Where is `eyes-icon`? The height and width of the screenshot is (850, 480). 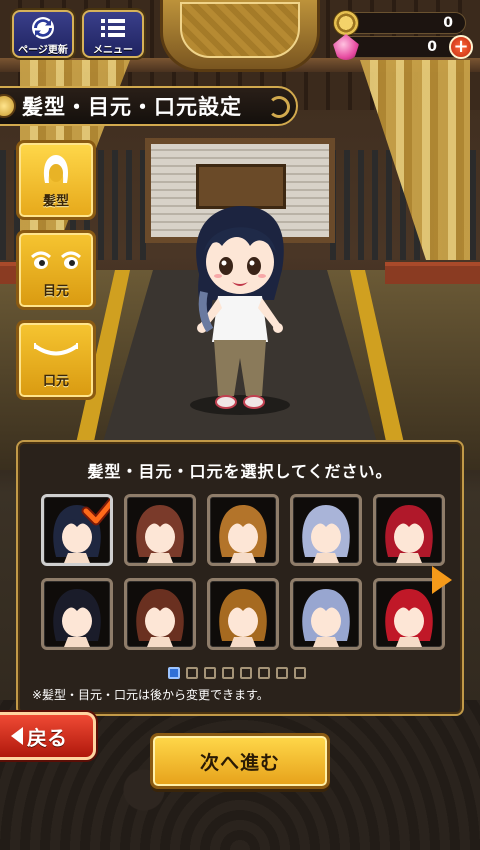 eyes-icon is located at coordinates (56, 260).